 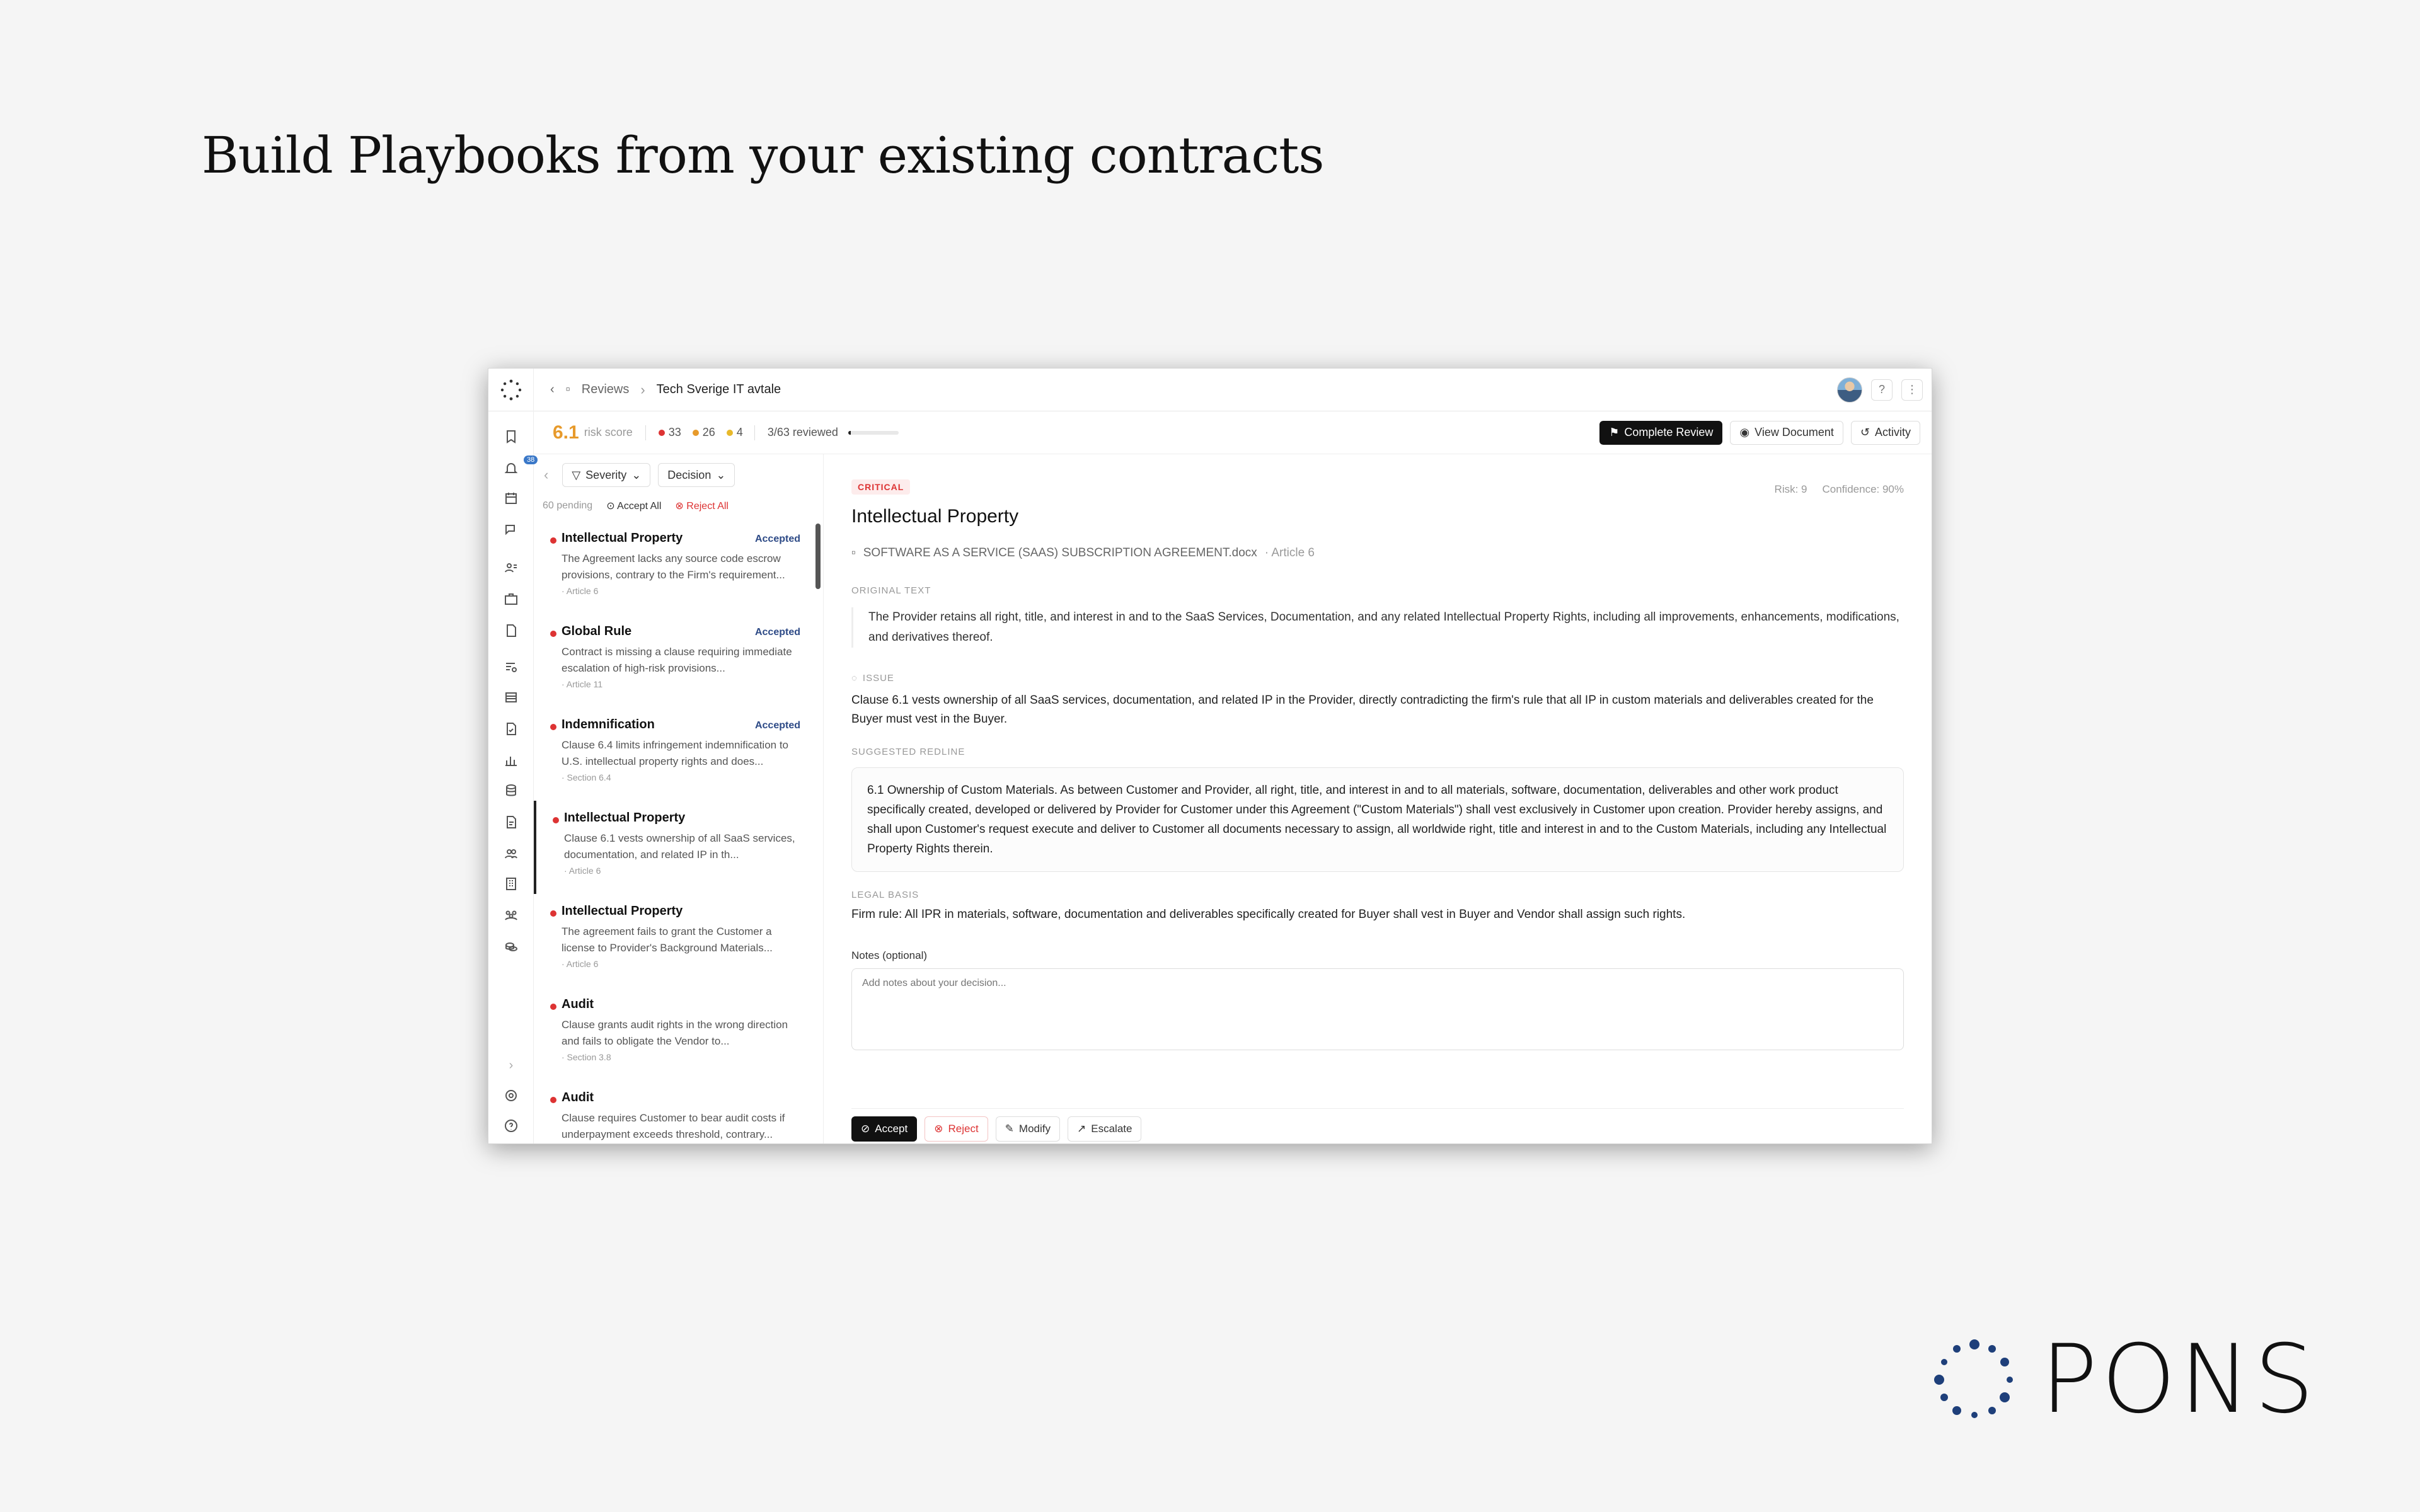 I want to click on source-article: · Article 6, so click(x=1290, y=552).